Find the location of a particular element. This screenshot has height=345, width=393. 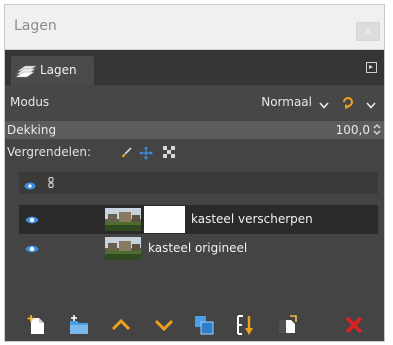

delete-layer-icon is located at coordinates (354, 325).